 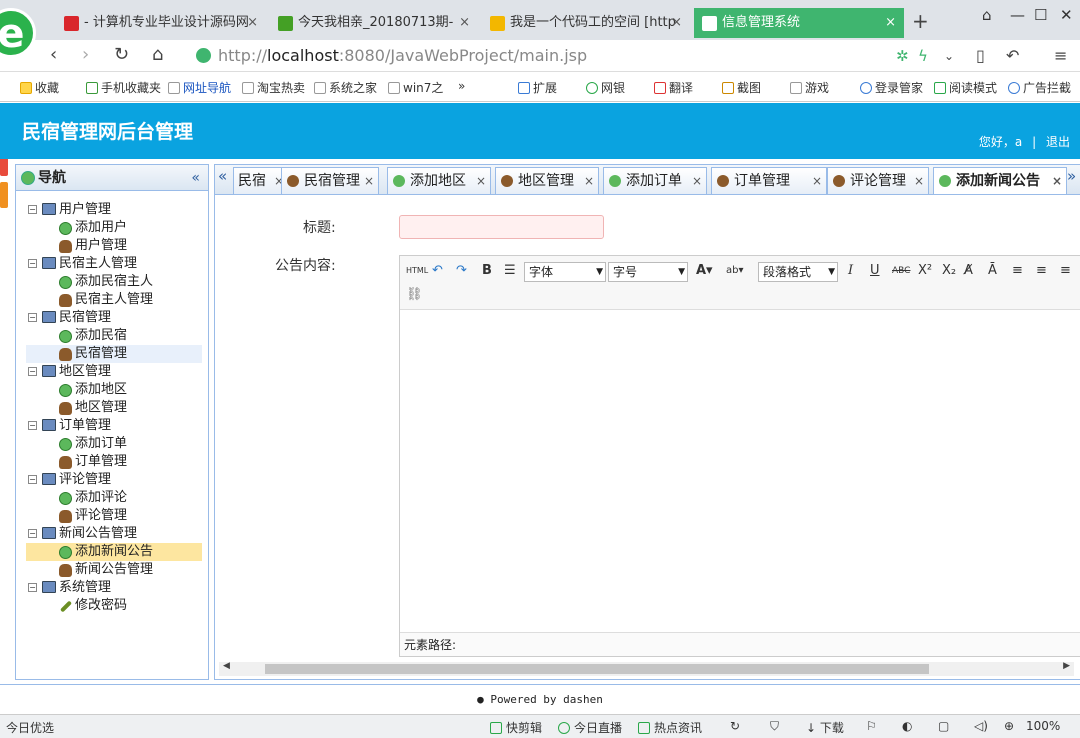 I want to click on page-tab: 添加订单 ×, so click(x=655, y=180).